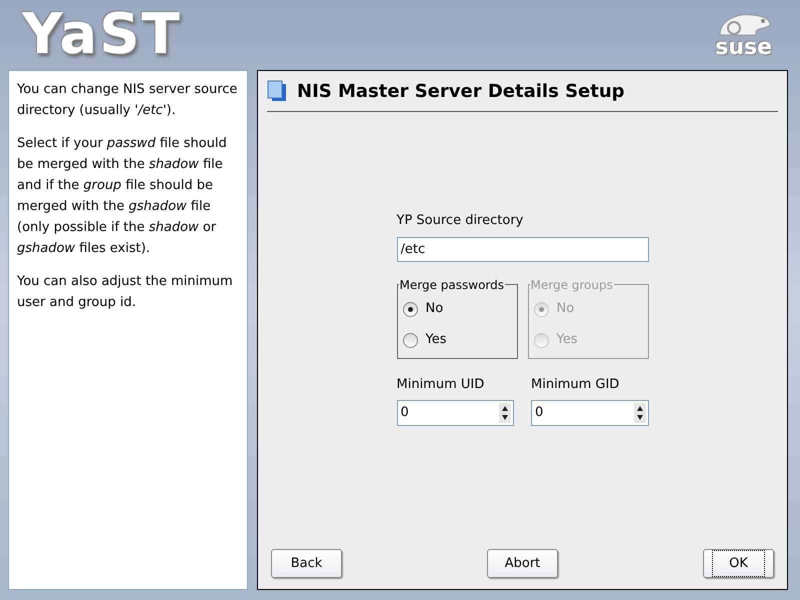 The width and height of the screenshot is (800, 600). I want to click on group-title: Merge passwords, so click(451, 285).